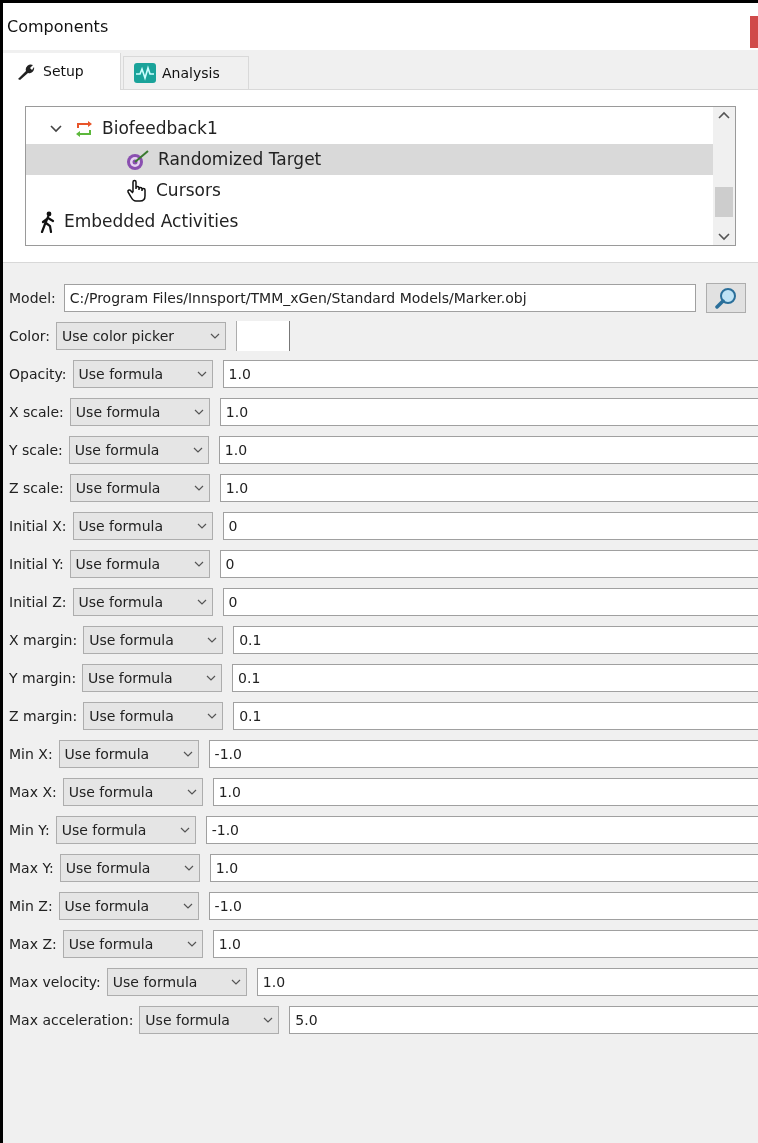 This screenshot has width=758, height=1143. I want to click on tree-item: Embedded Activities, so click(369, 221).